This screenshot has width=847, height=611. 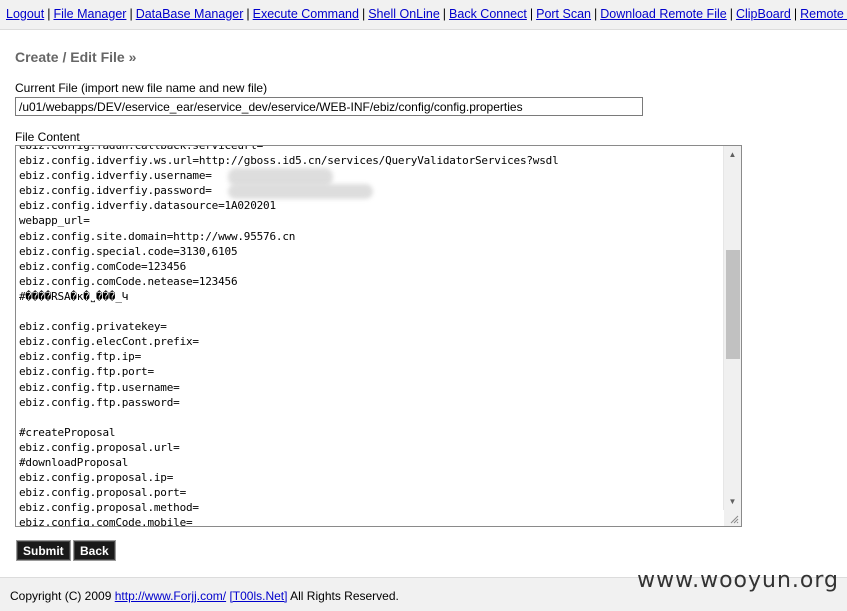 I want to click on code-line: ebiz.config.special.code=3130,6105, so click(x=128, y=251).